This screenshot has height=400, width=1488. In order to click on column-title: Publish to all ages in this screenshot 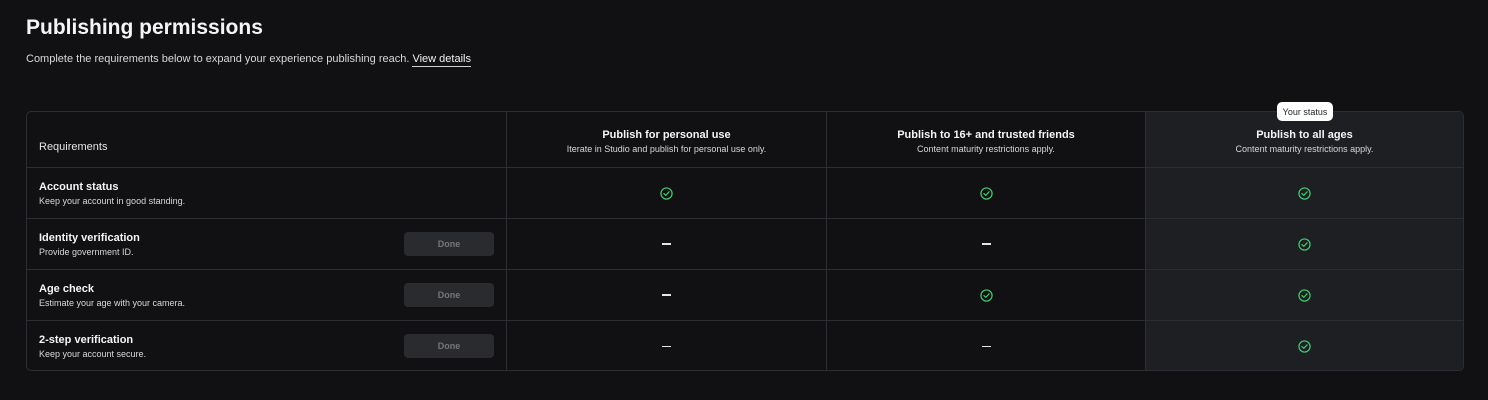, I will do `click(1304, 135)`.